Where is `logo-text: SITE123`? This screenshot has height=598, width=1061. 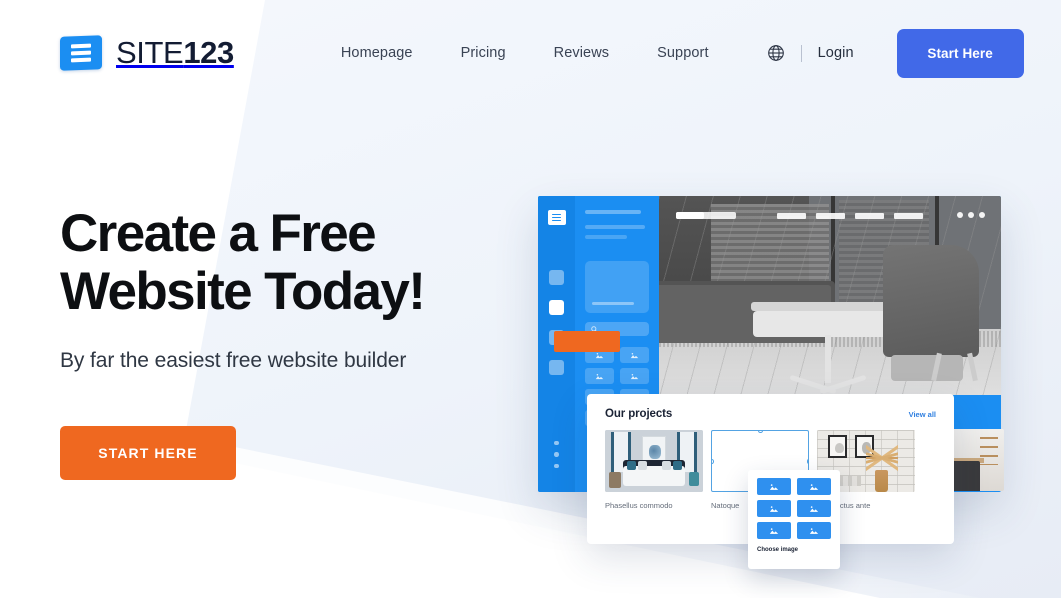
logo-text: SITE123 is located at coordinates (175, 53).